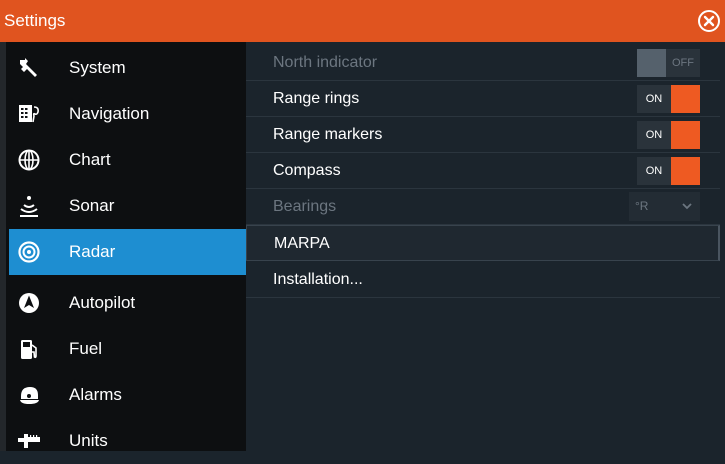  Describe the element at coordinates (362, 21) in the screenshot. I see `title-bar: Settings` at that location.